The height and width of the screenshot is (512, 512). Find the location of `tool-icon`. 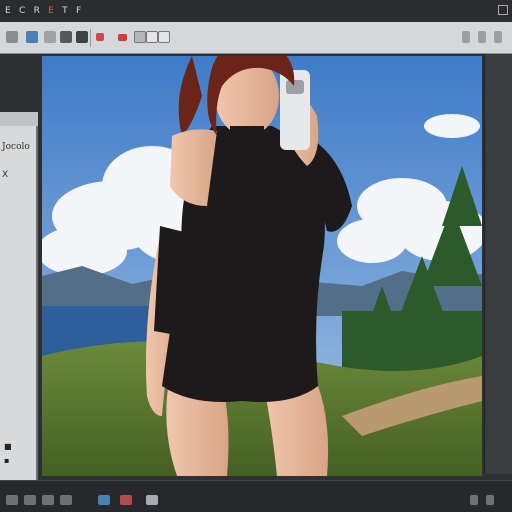

tool-icon is located at coordinates (498, 37).